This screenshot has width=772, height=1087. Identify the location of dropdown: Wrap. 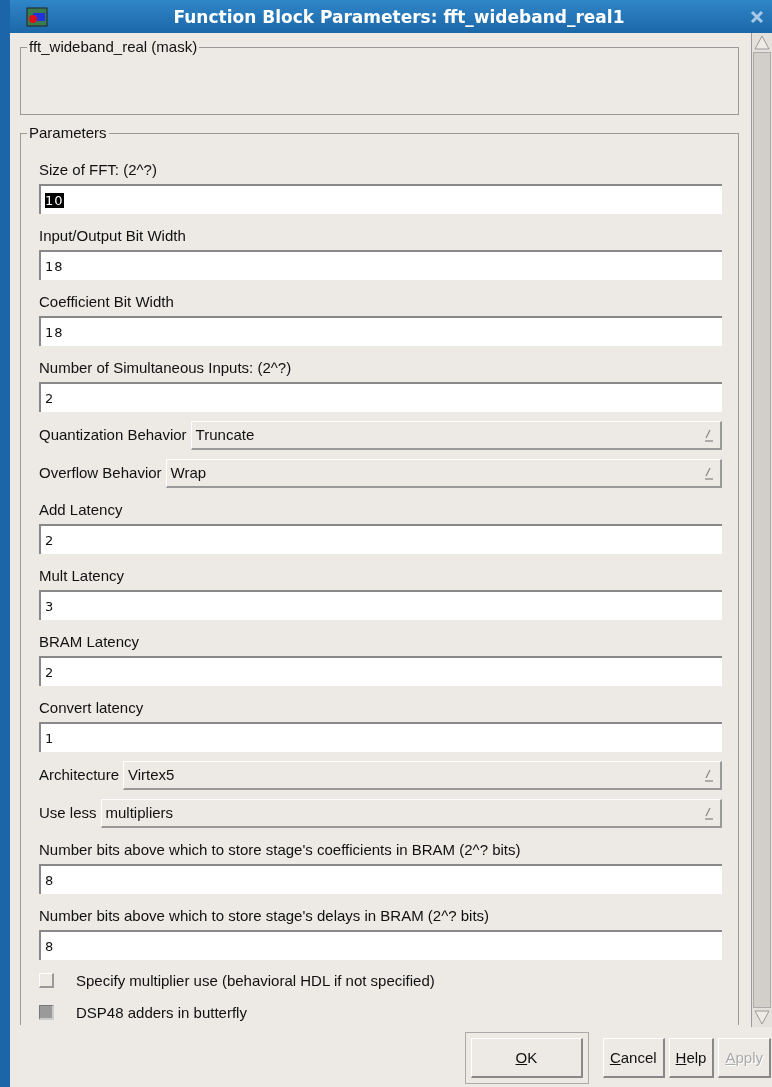
(443, 473).